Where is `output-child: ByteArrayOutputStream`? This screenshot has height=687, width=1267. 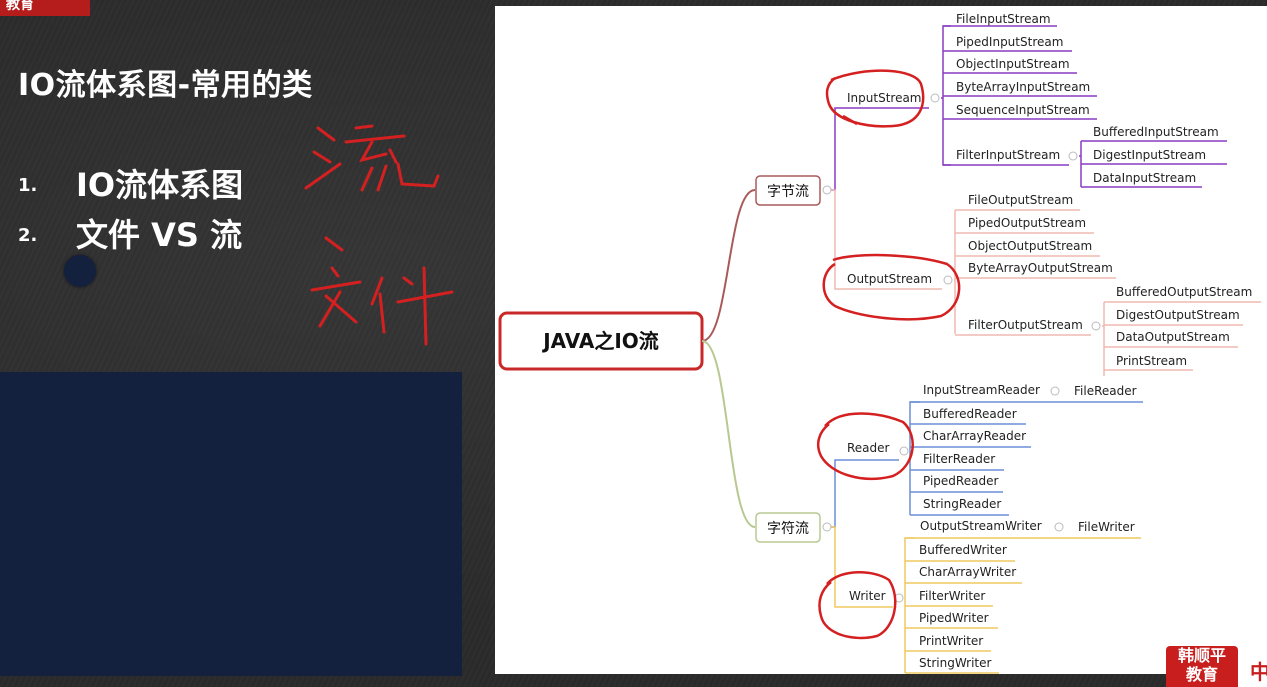
output-child: ByteArrayOutputStream is located at coordinates (1040, 268).